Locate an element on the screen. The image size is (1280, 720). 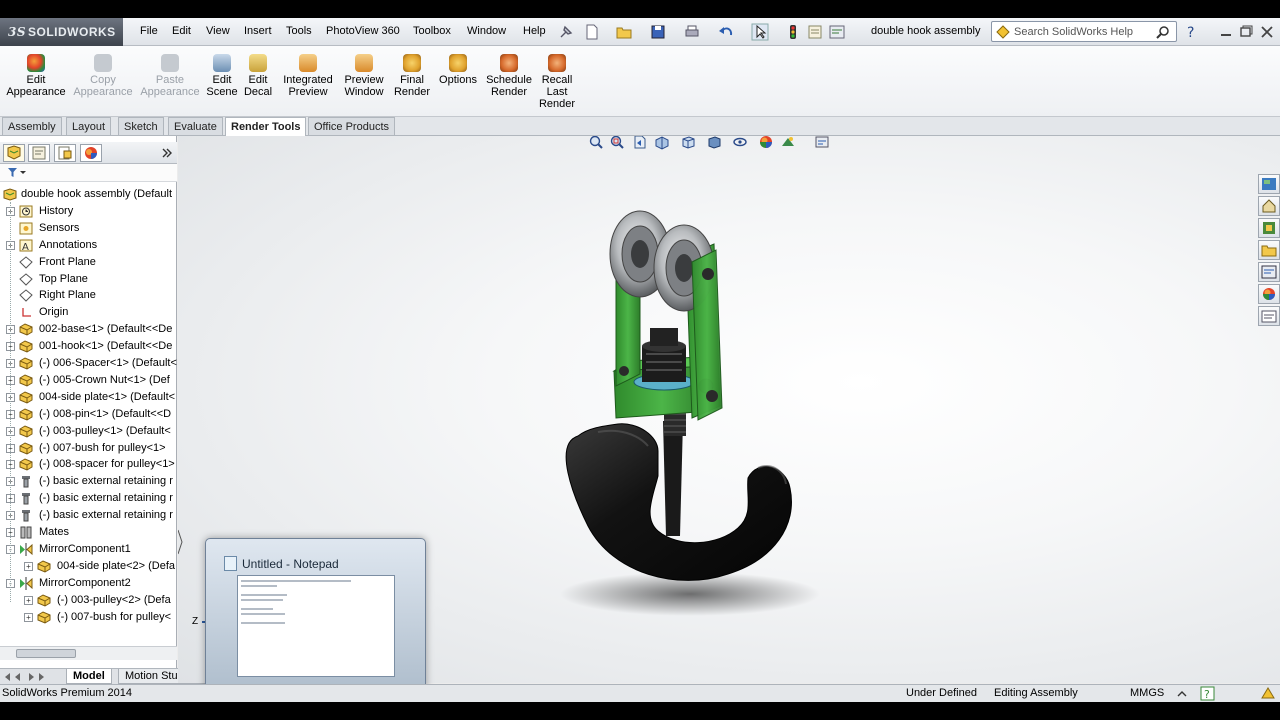
menu-toolbox: Toolbox is located at coordinates (432, 31).